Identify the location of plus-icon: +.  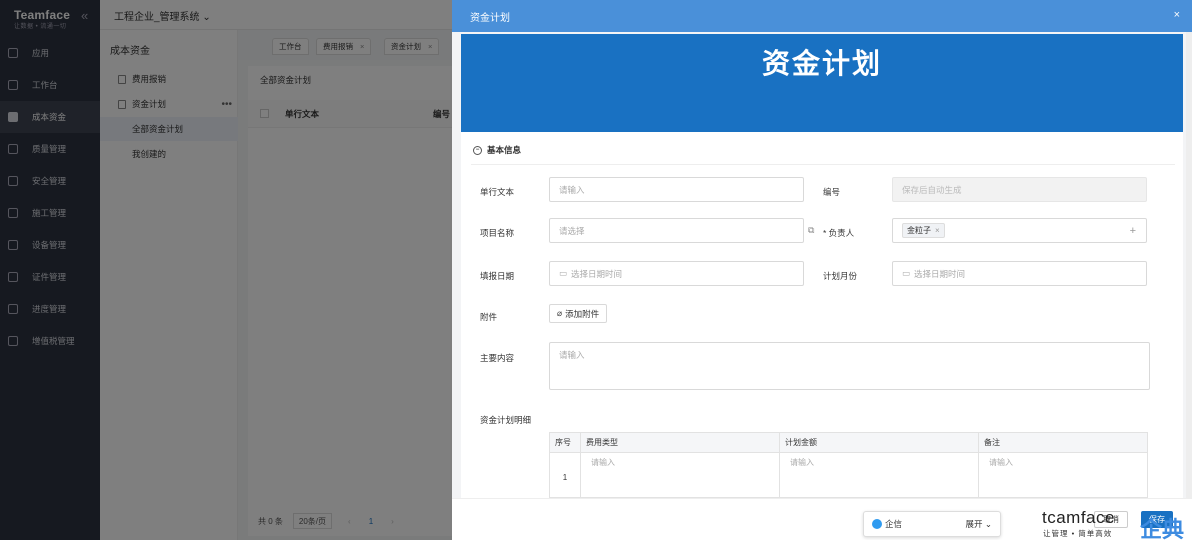
(1133, 231).